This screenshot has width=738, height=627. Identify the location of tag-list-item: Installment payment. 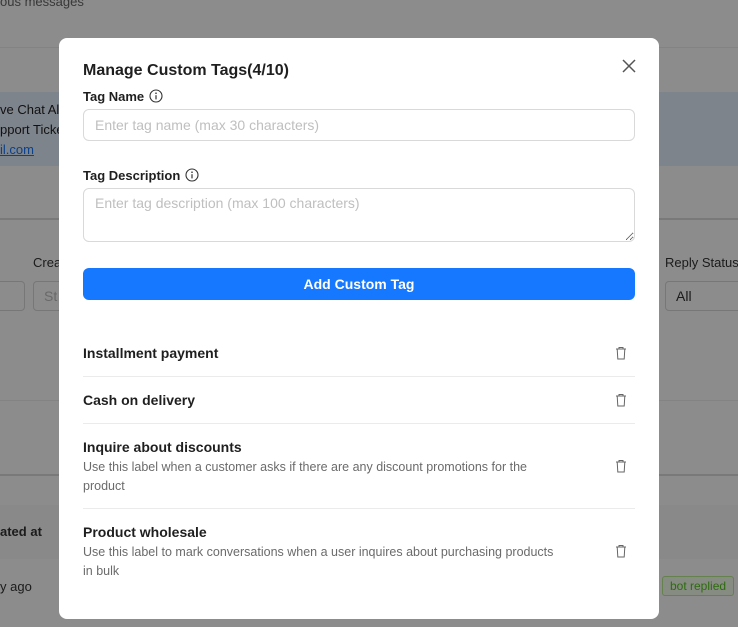
(359, 353).